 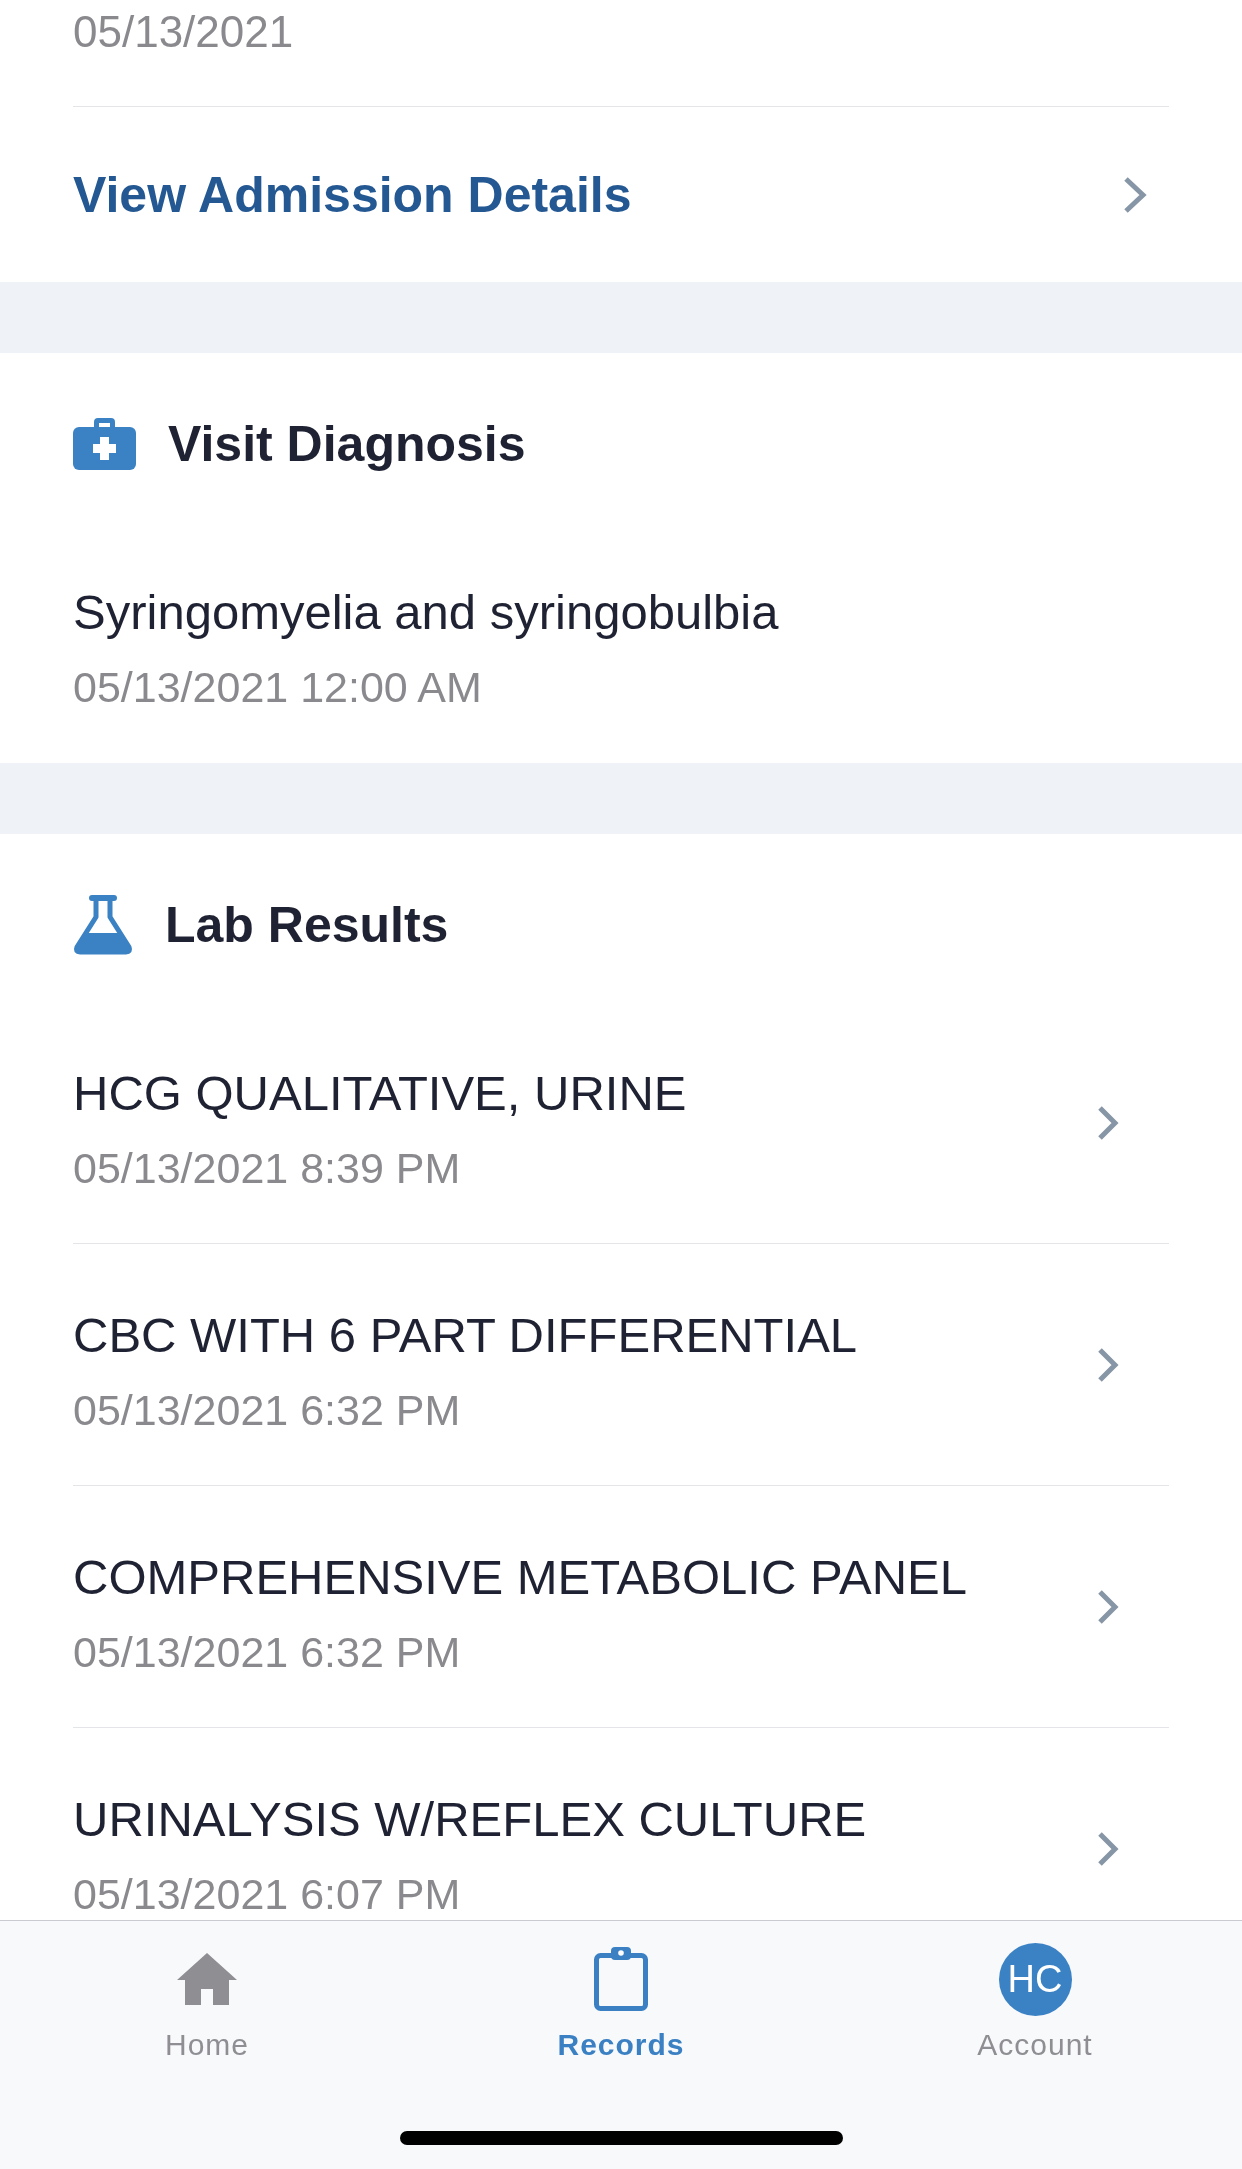 I want to click on section-title: Lab Results, so click(x=307, y=925).